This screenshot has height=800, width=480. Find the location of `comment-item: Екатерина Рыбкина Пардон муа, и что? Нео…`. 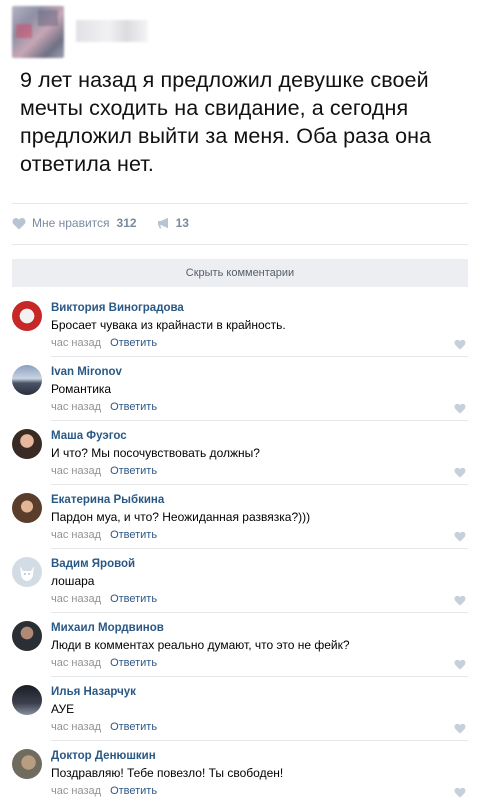

comment-item: Екатерина Рыбкина Пардон муа, и что? Нео… is located at coordinates (240, 517).